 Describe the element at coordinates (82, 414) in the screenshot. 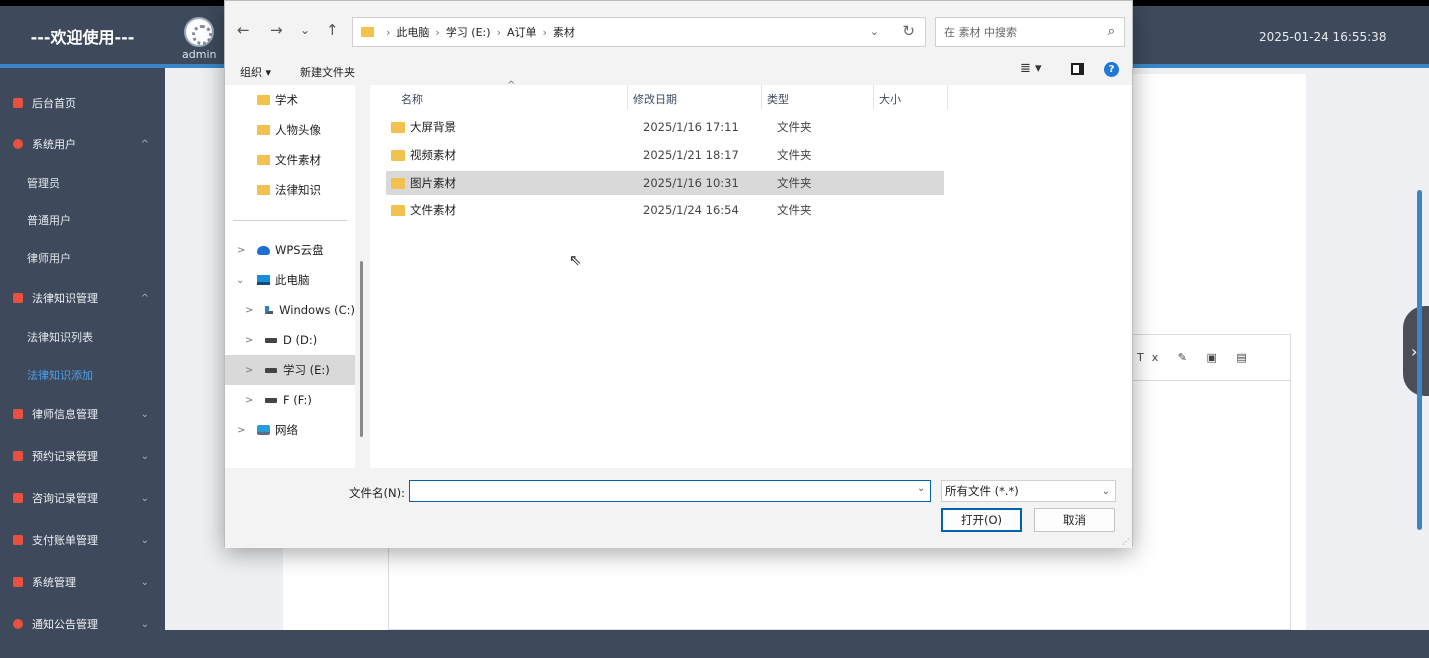

I see `sidebar-item-lawyer-info: 律师信息管理 ⌄` at that location.